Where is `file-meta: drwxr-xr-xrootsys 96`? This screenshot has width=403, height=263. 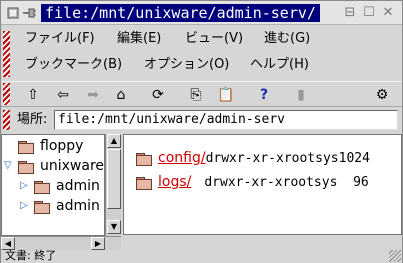 file-meta: drwxr-xr-xrootsys 96 is located at coordinates (286, 182).